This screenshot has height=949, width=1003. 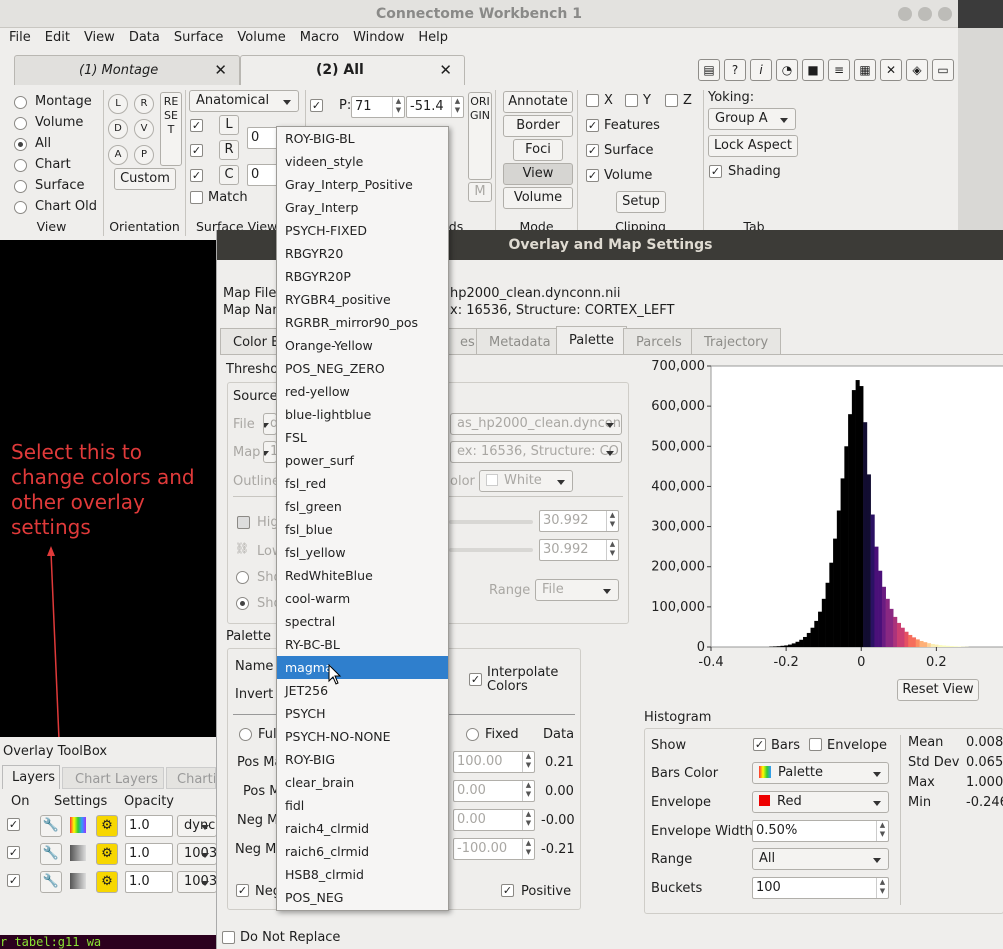 I want to click on menu-macro: Macro, so click(x=317, y=36).